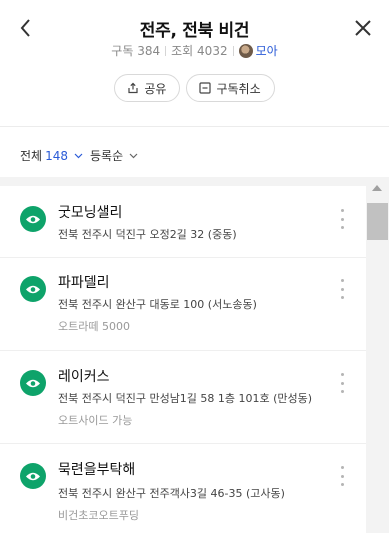 The image size is (389, 533). What do you see at coordinates (155, 88) in the screenshot?
I see `share-label: 공유` at bounding box center [155, 88].